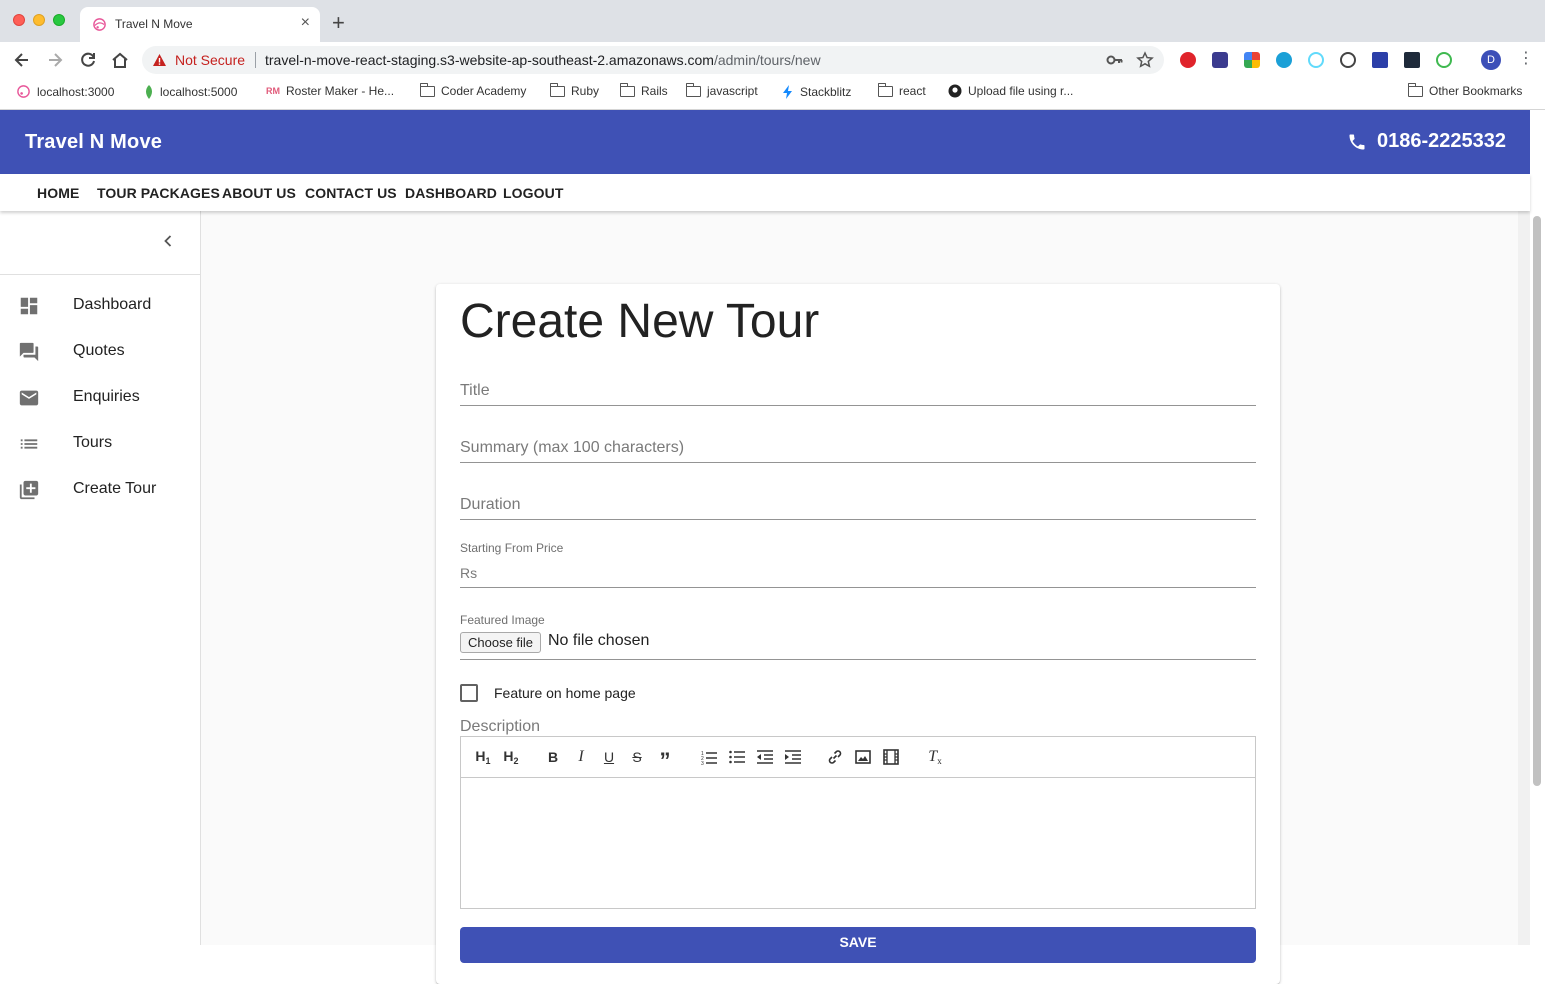  I want to click on nav-about-us: ABOUT US, so click(259, 193).